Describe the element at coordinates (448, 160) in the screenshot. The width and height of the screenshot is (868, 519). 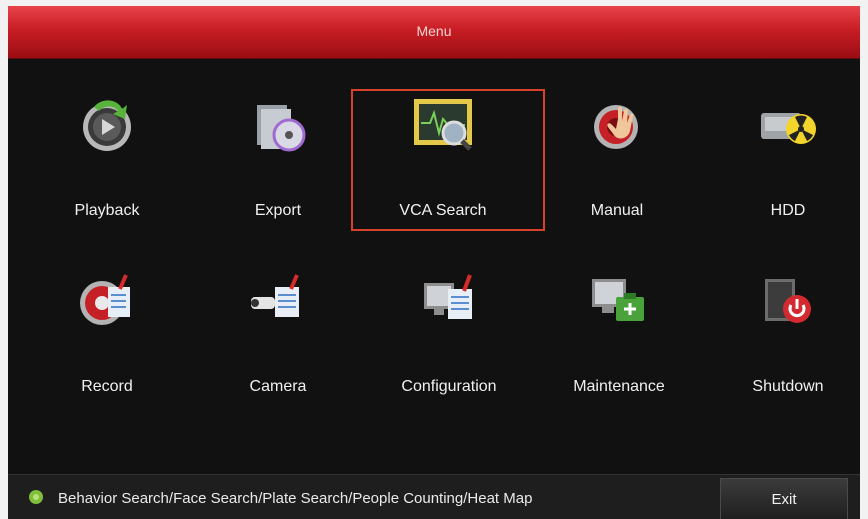
I see `selection-highlight` at that location.